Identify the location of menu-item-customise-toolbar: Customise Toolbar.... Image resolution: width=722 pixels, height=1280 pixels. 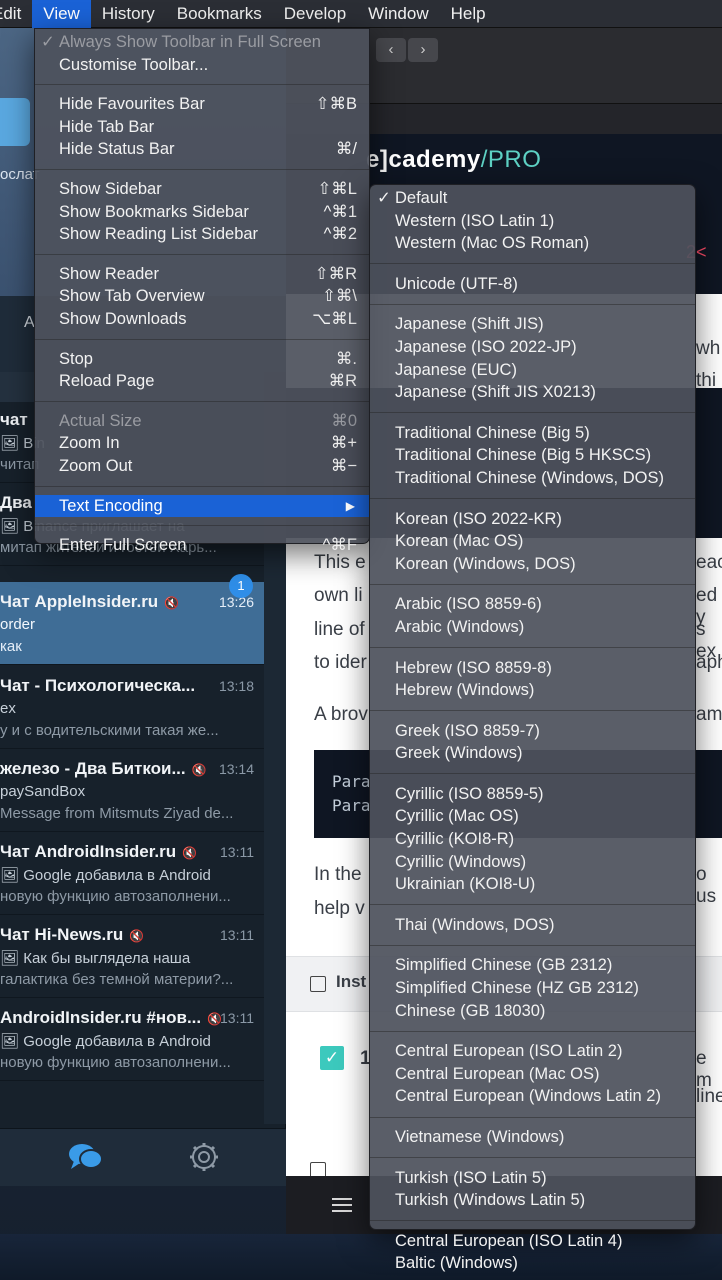
(202, 65).